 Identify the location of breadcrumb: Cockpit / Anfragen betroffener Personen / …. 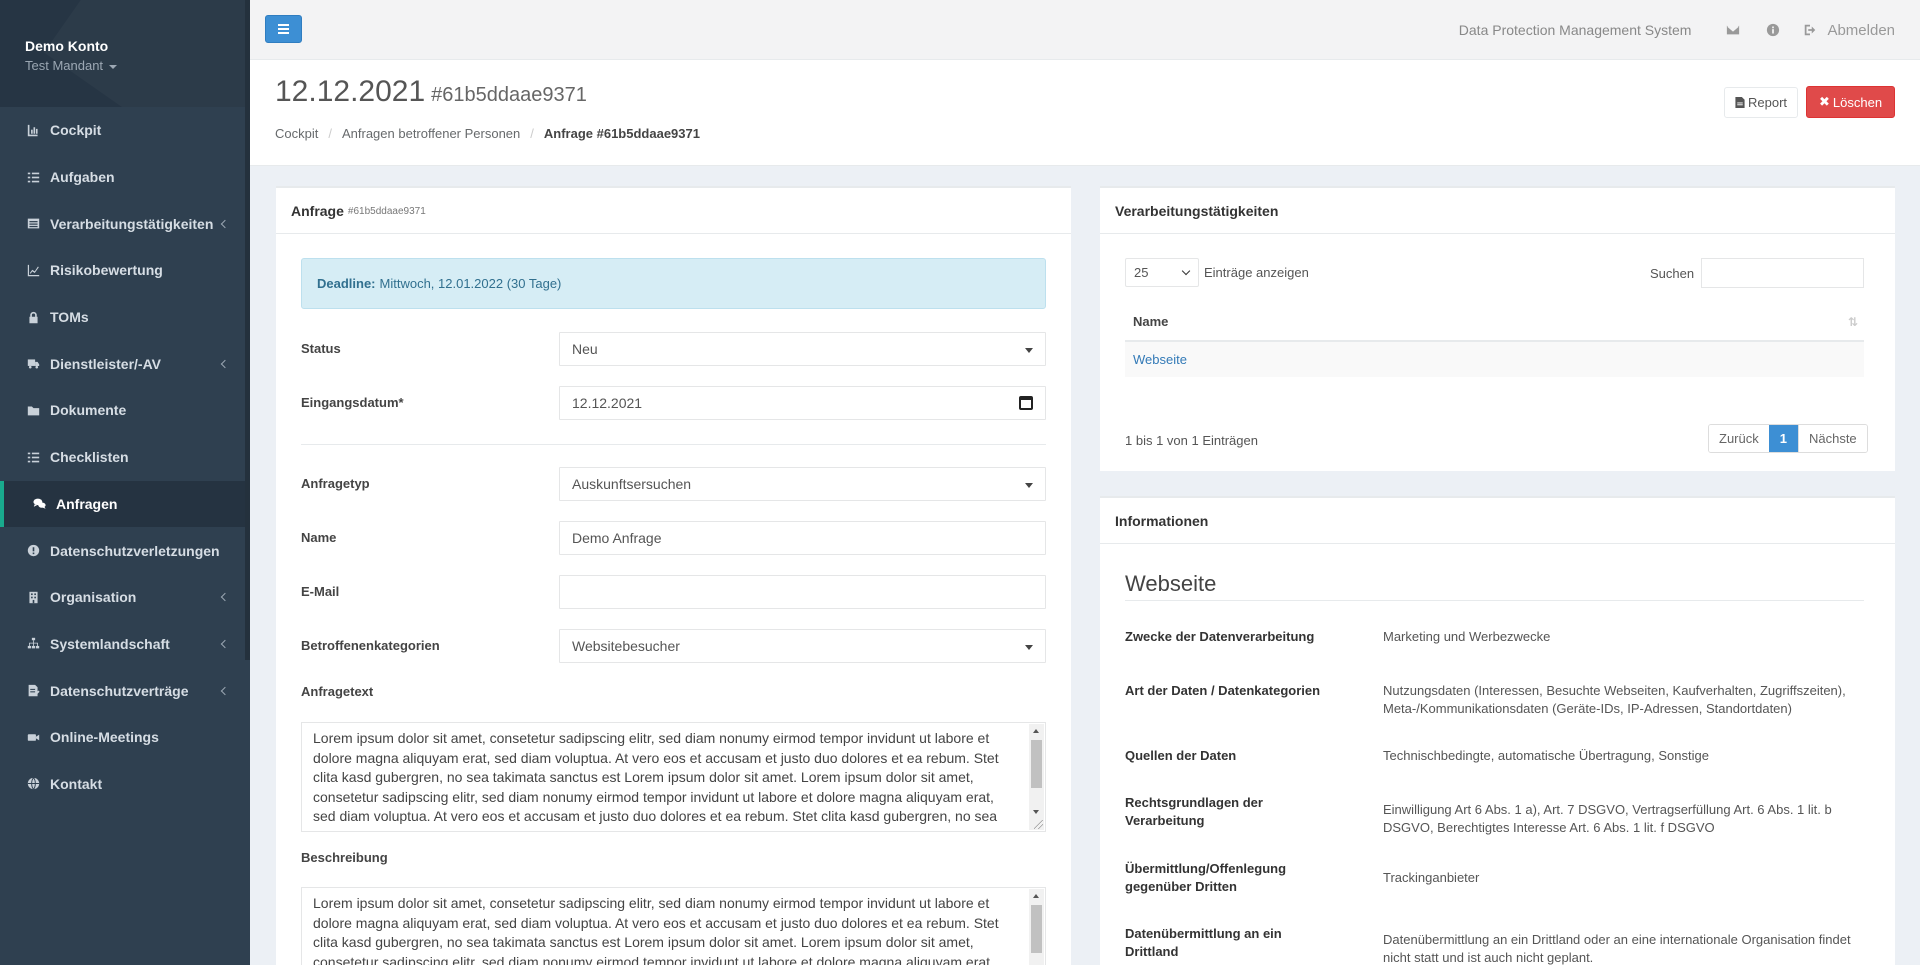
(487, 133).